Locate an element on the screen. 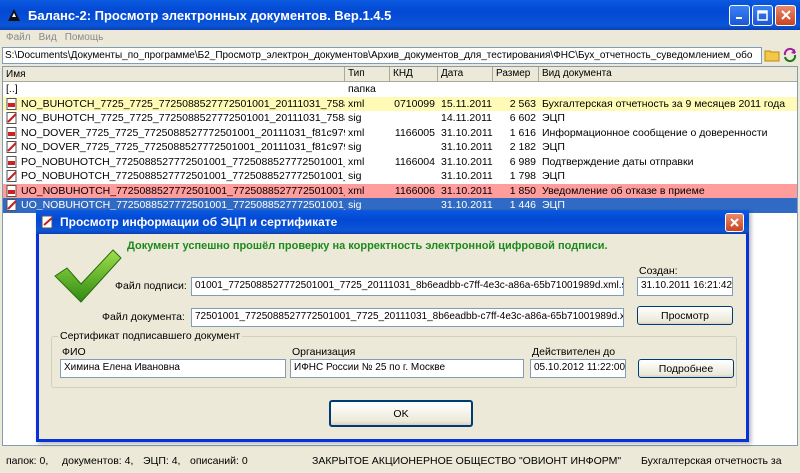  cell-size: 2 563 is located at coordinates (516, 104).